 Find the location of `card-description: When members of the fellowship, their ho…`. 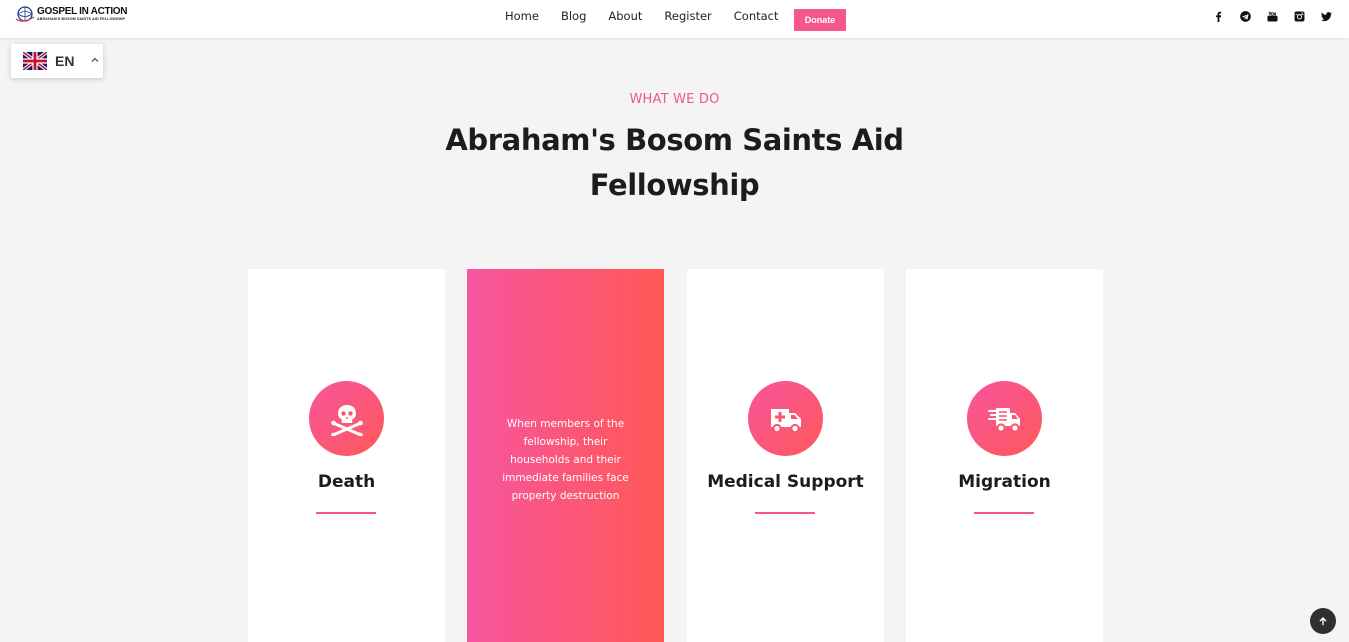

card-description: When members of the fellowship, their ho… is located at coordinates (565, 460).